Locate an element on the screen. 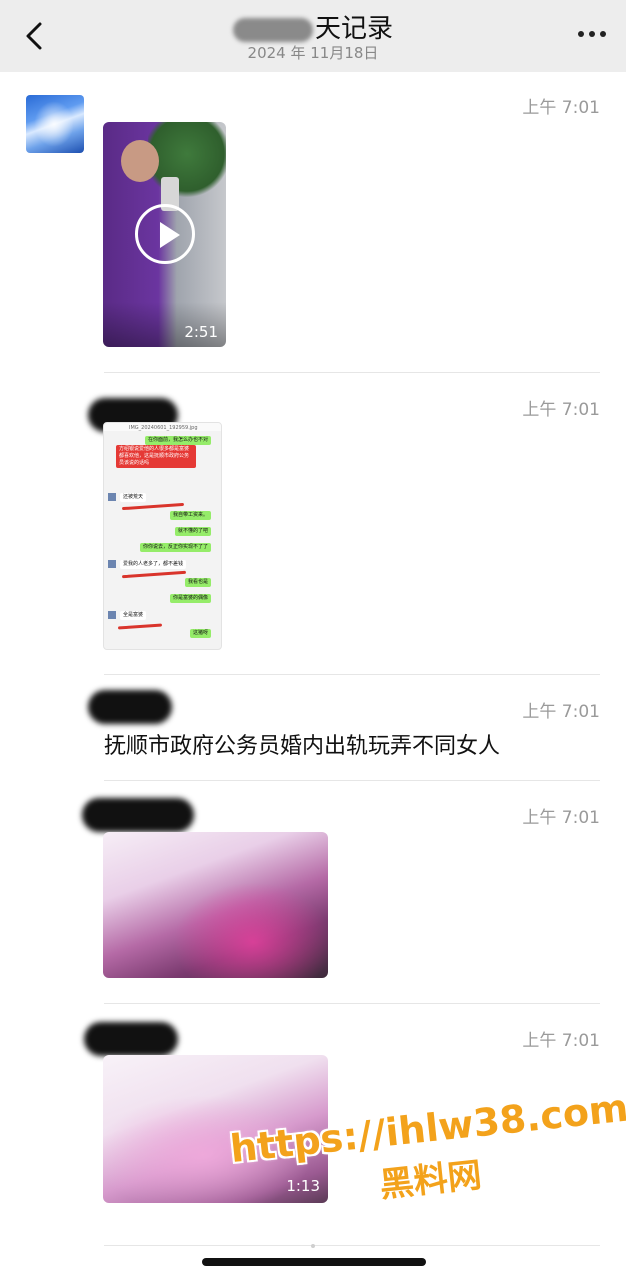 The width and height of the screenshot is (626, 1280). image-line: 我看也是 is located at coordinates (197, 582).